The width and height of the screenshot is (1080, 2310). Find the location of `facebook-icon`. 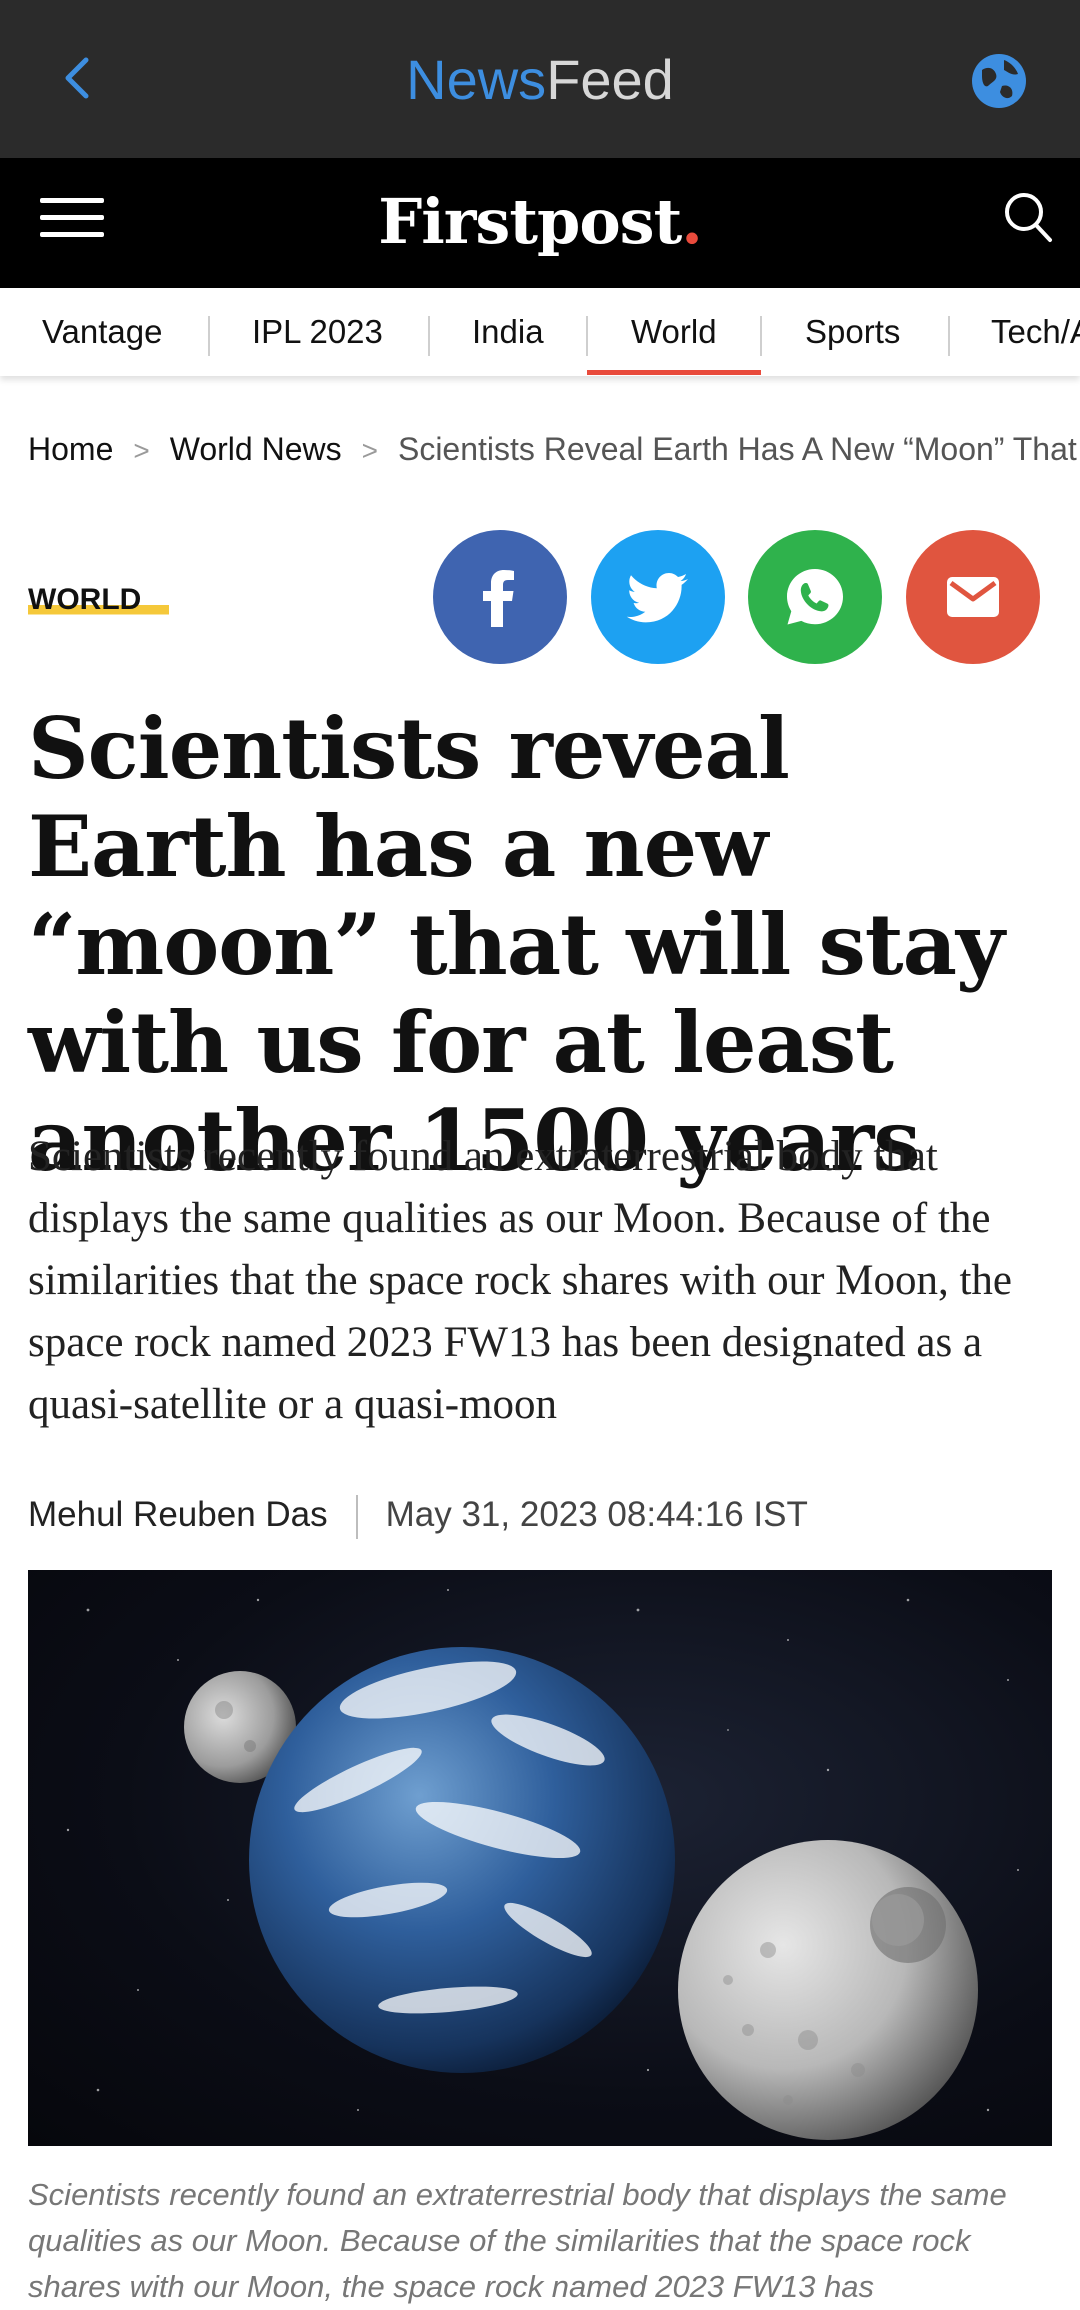

facebook-icon is located at coordinates (498, 598).